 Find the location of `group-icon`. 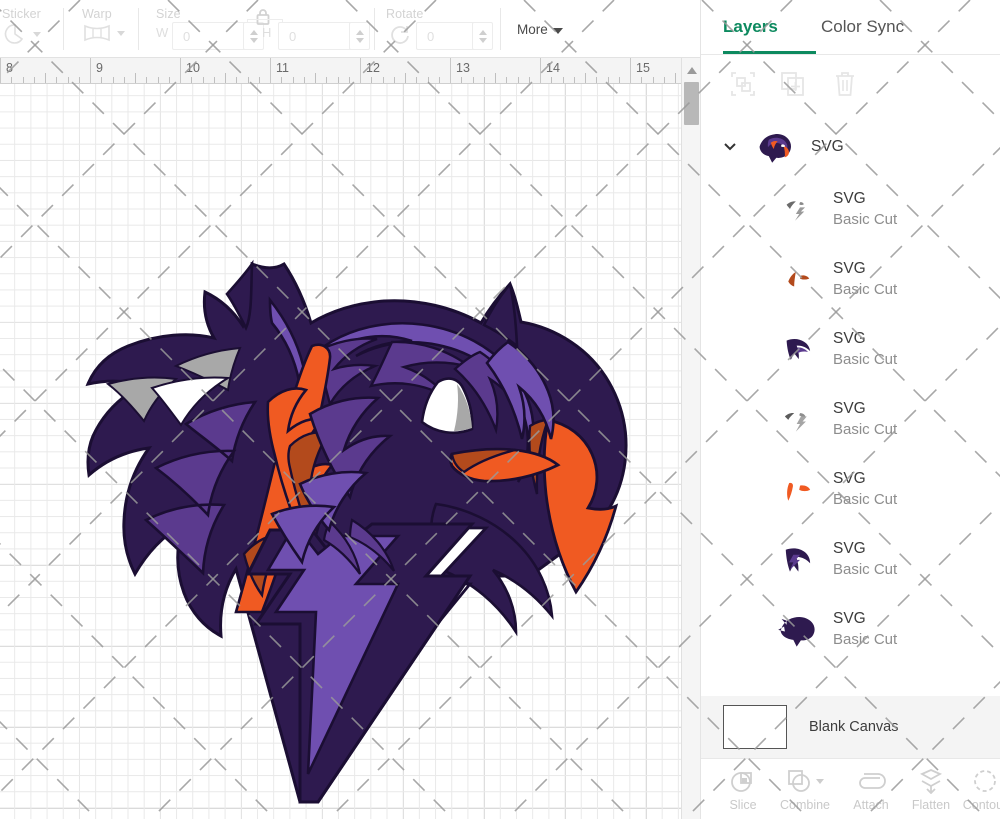

group-icon is located at coordinates (743, 84).